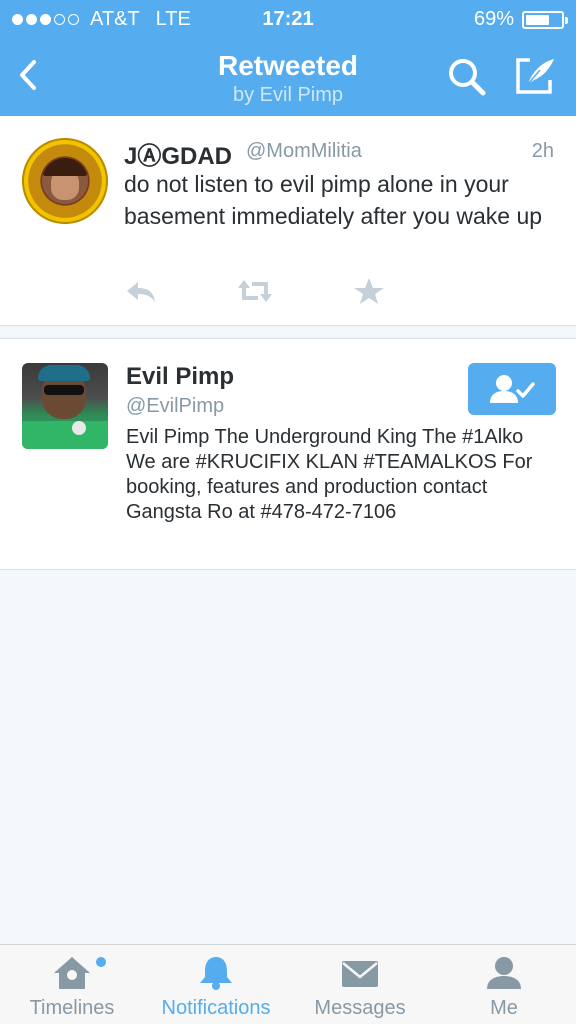  I want to click on avatar-hair, so click(65, 167).